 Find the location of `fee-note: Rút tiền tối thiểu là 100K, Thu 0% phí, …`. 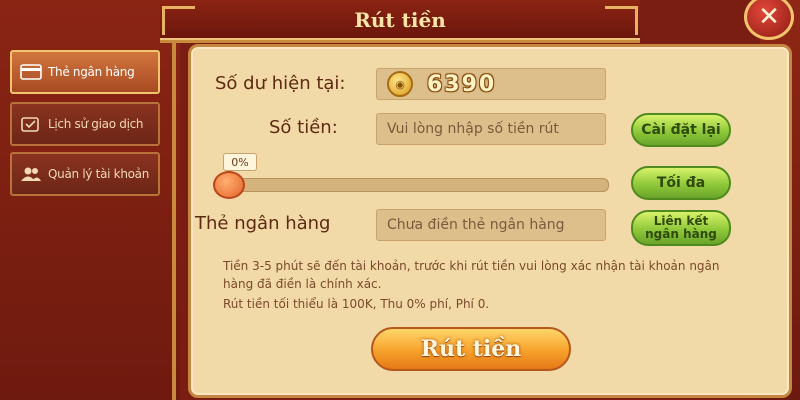

fee-note: Rút tiền tối thiểu là 100K, Thu 0% phí, … is located at coordinates (356, 304).